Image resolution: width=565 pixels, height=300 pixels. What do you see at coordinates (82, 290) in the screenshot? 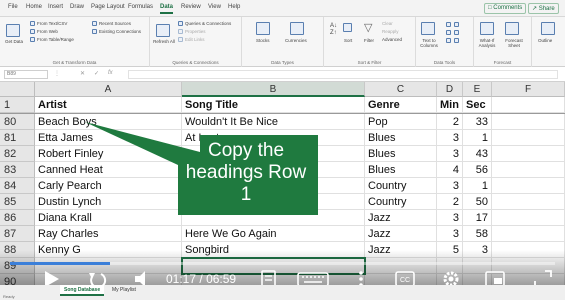
I see `sheet-tab-song-database: Song Database` at bounding box center [82, 290].